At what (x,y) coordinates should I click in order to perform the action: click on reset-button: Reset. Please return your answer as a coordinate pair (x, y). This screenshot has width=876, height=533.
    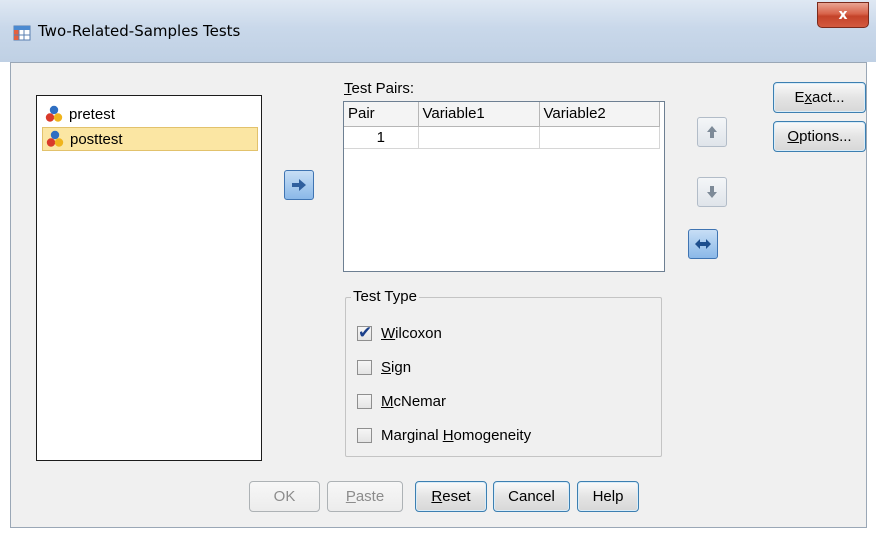
    Looking at the image, I should click on (451, 496).